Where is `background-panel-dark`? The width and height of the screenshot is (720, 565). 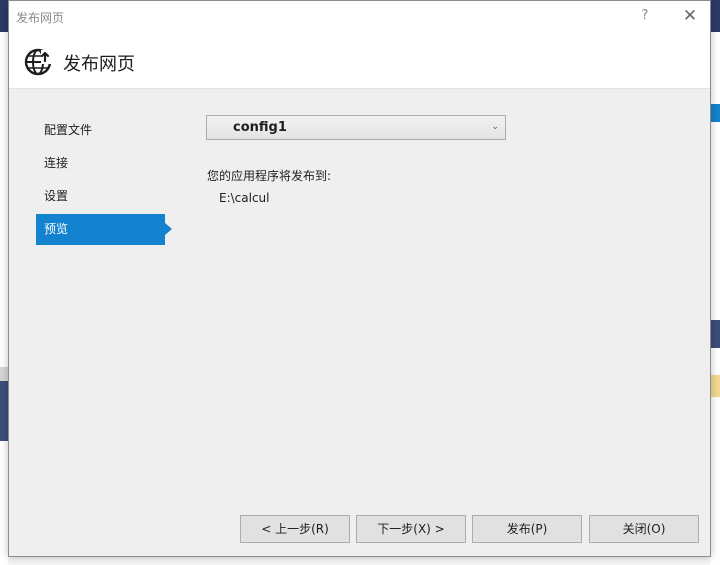
background-panel-dark is located at coordinates (4, 411).